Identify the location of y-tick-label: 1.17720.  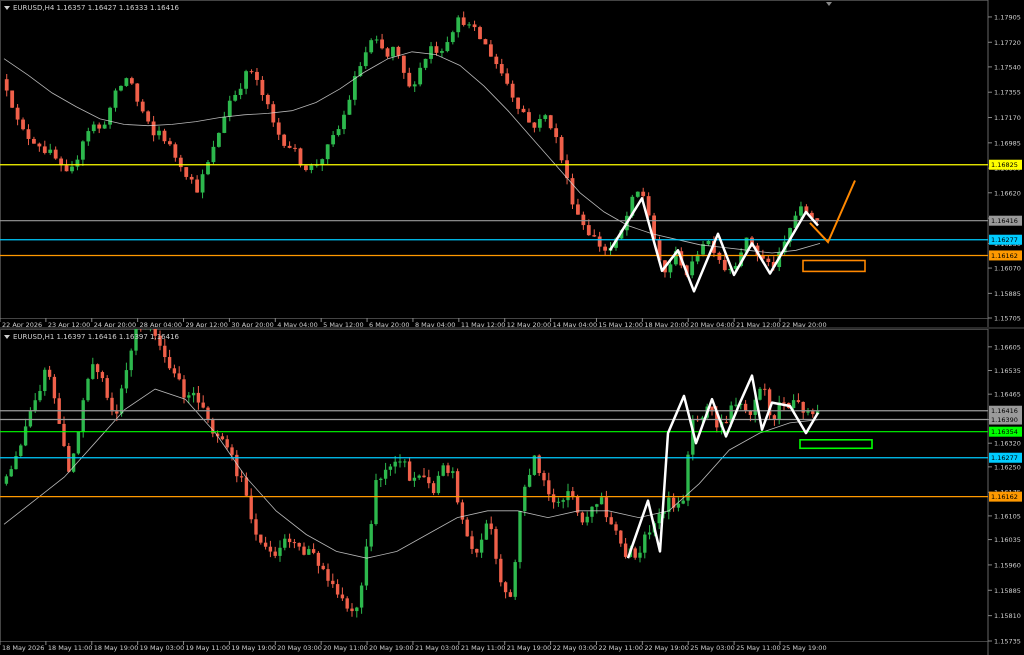
(1007, 43).